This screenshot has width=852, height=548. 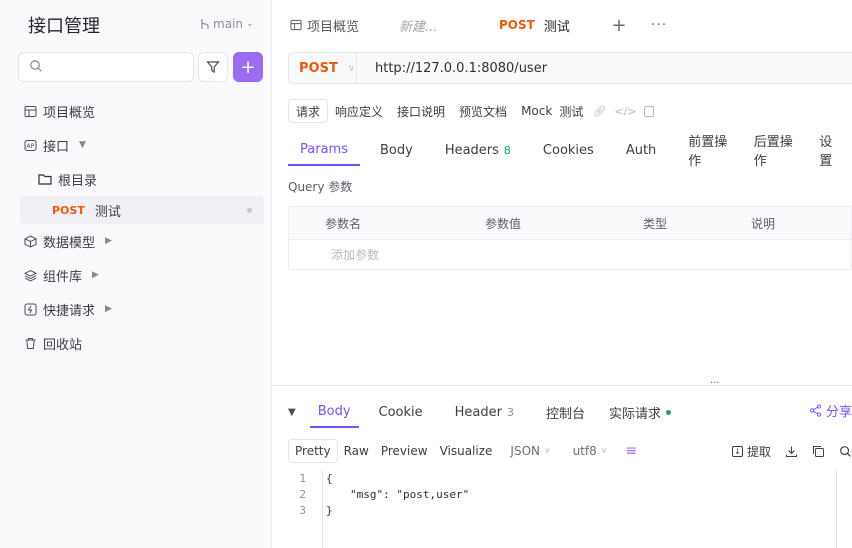 What do you see at coordinates (619, 25) in the screenshot?
I see `new-tab-button: +` at bounding box center [619, 25].